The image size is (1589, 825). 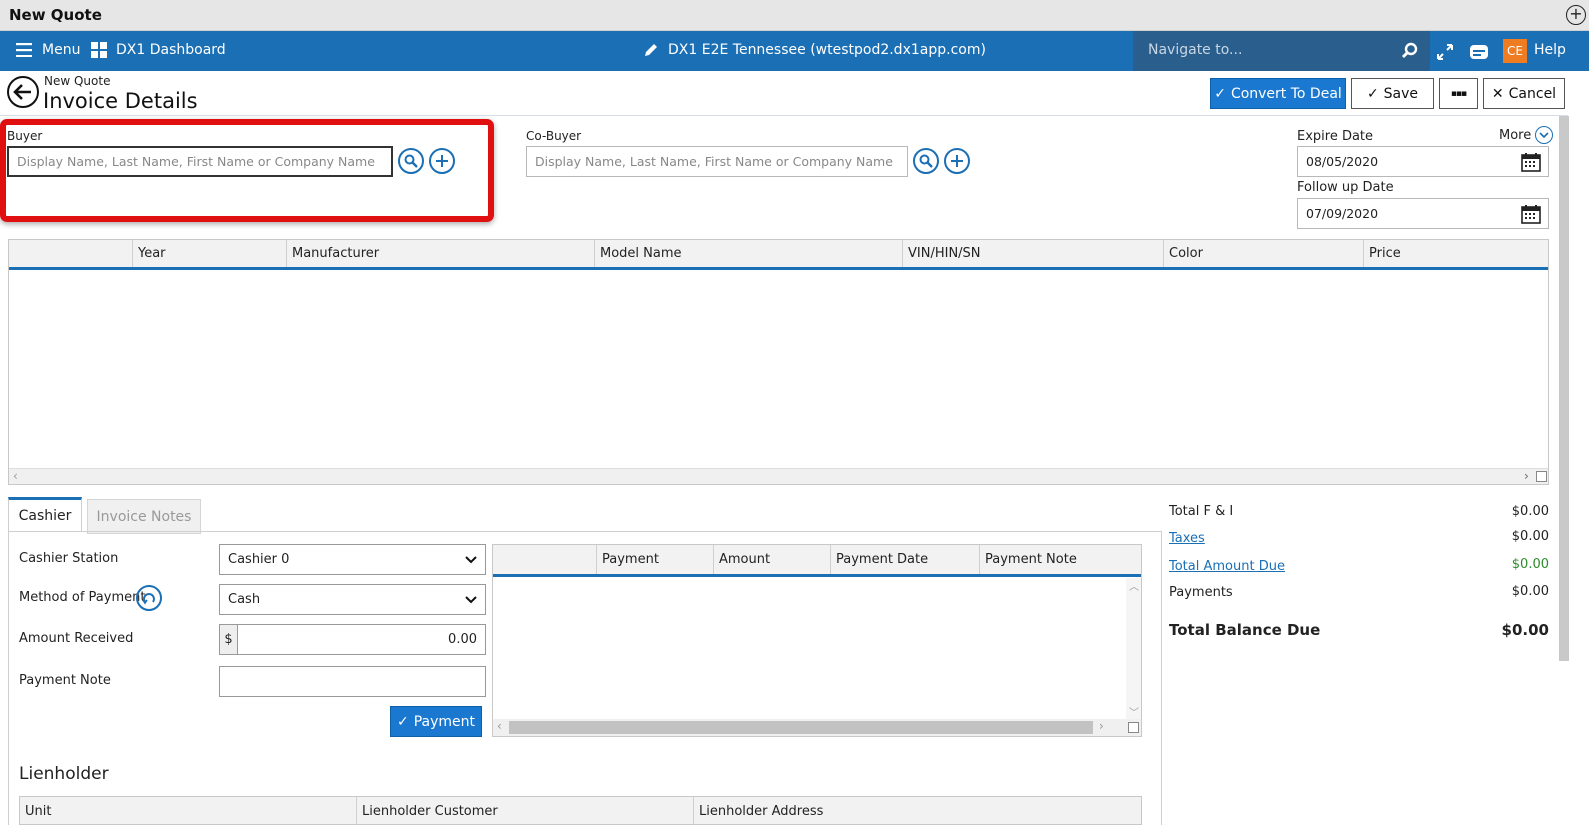 I want to click on column-header-lienholder-address: Lienholder Address, so click(x=917, y=811).